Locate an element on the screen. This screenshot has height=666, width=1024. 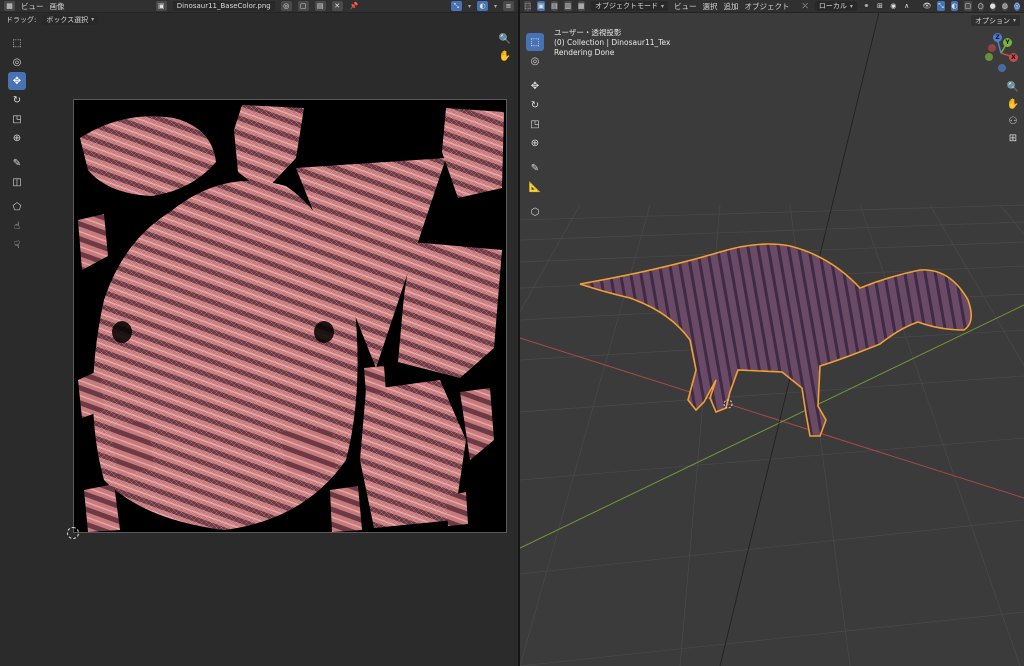
editor-type-icon: ⬚ is located at coordinates (528, 6).